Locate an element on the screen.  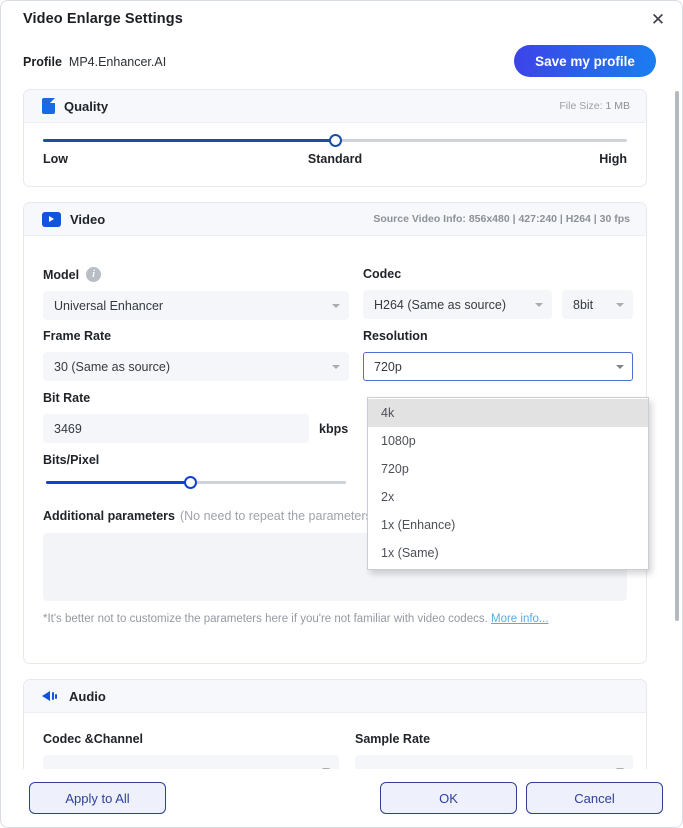
quality-section-title: Quality is located at coordinates (86, 106).